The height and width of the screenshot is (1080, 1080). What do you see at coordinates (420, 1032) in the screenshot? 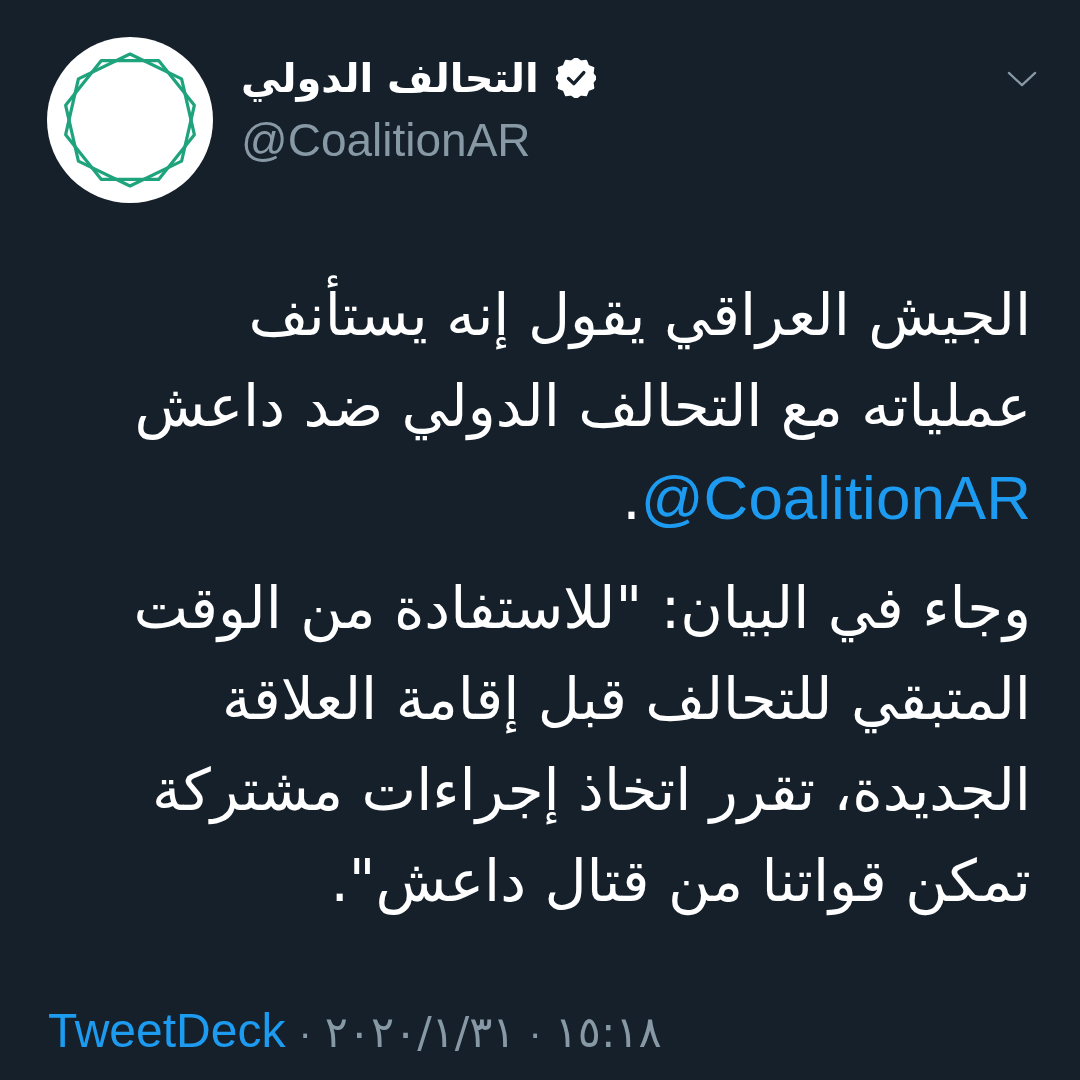
I see `tweet-date: ٢٠٢٠/١/٣١` at bounding box center [420, 1032].